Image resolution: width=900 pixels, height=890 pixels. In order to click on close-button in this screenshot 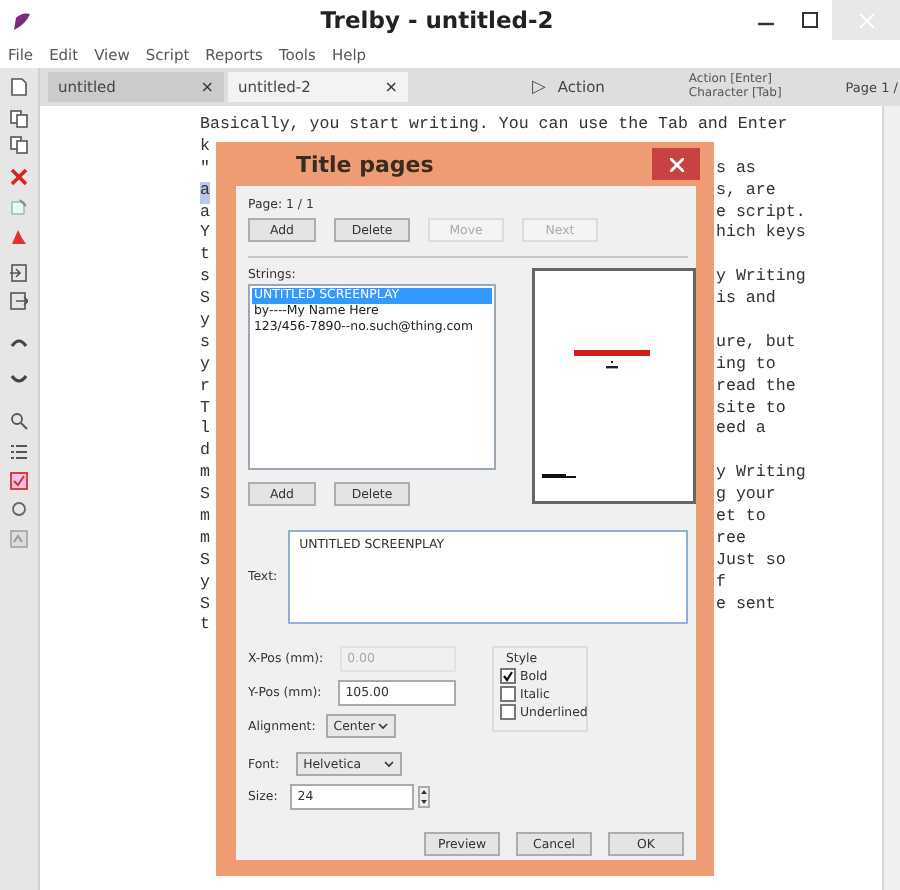, I will do `click(676, 164)`.